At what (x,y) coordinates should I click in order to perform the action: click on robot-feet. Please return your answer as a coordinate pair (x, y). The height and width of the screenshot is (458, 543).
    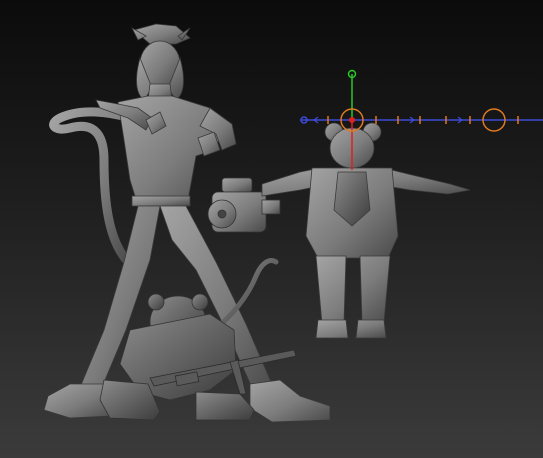
    Looking at the image, I should click on (351, 329).